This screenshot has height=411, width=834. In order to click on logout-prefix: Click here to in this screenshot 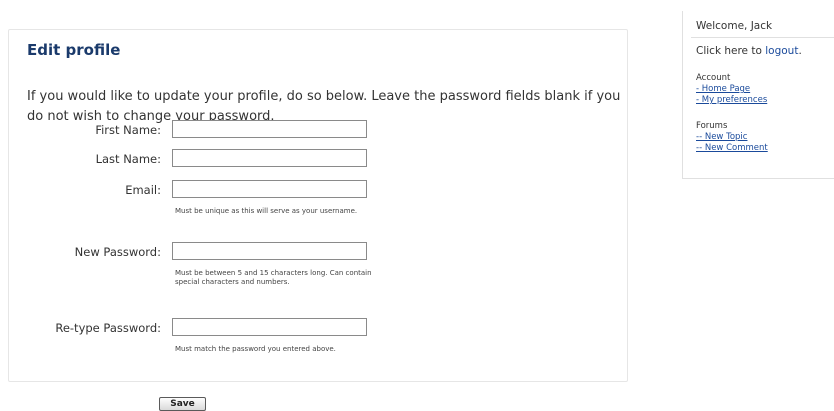, I will do `click(731, 51)`.